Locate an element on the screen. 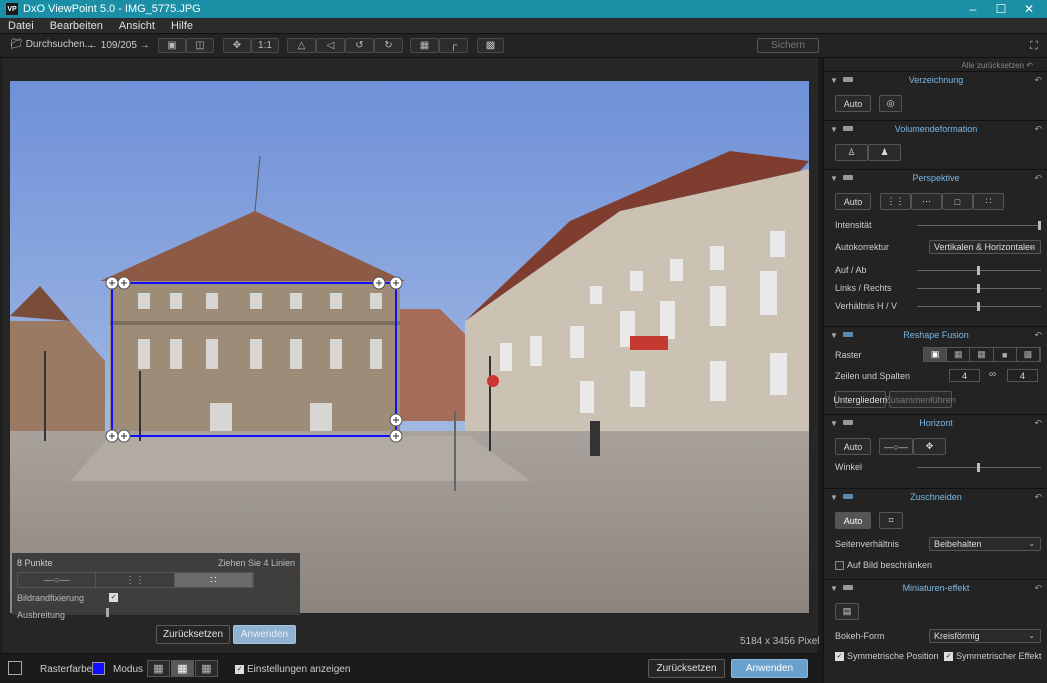  aufab-knob is located at coordinates (978, 270).